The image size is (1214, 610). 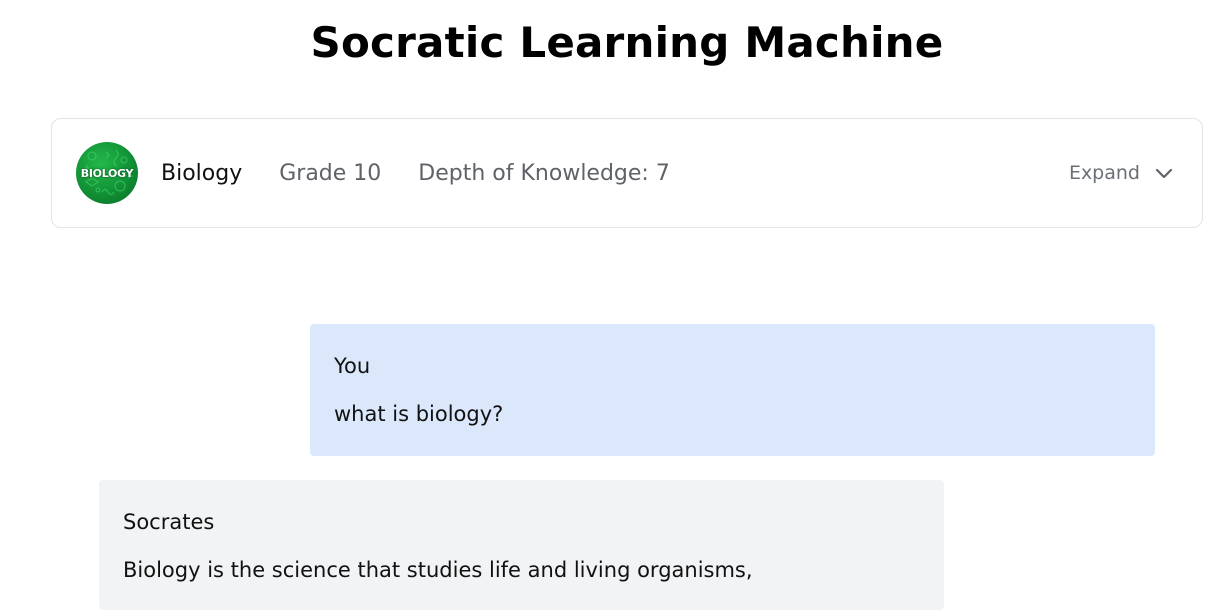 What do you see at coordinates (1164, 173) in the screenshot?
I see `chevron-down-icon` at bounding box center [1164, 173].